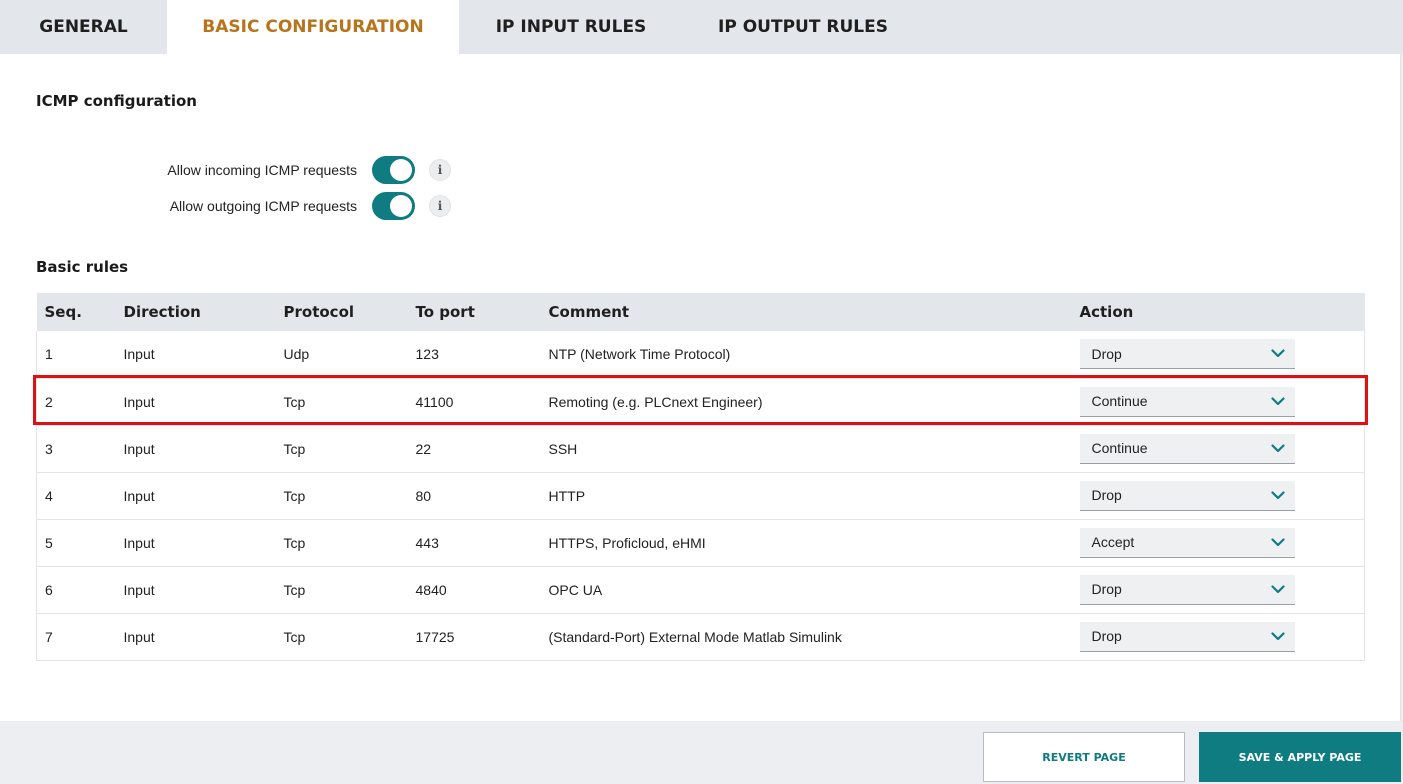  Describe the element at coordinates (263, 206) in the screenshot. I see `outgoing-icmp-label: Allow outgoing ICMP requests` at that location.